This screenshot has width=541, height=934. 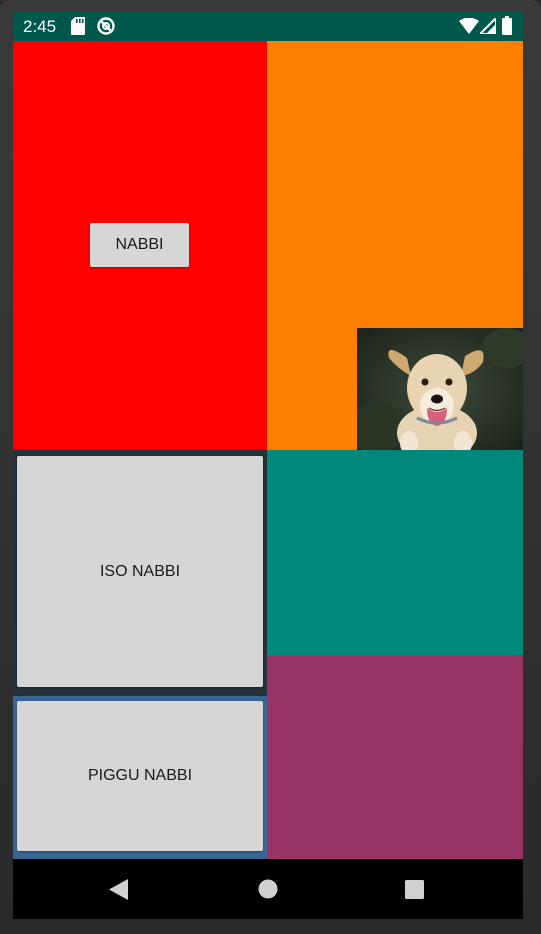 What do you see at coordinates (139, 245) in the screenshot?
I see `nabbi-button: NABBI` at bounding box center [139, 245].